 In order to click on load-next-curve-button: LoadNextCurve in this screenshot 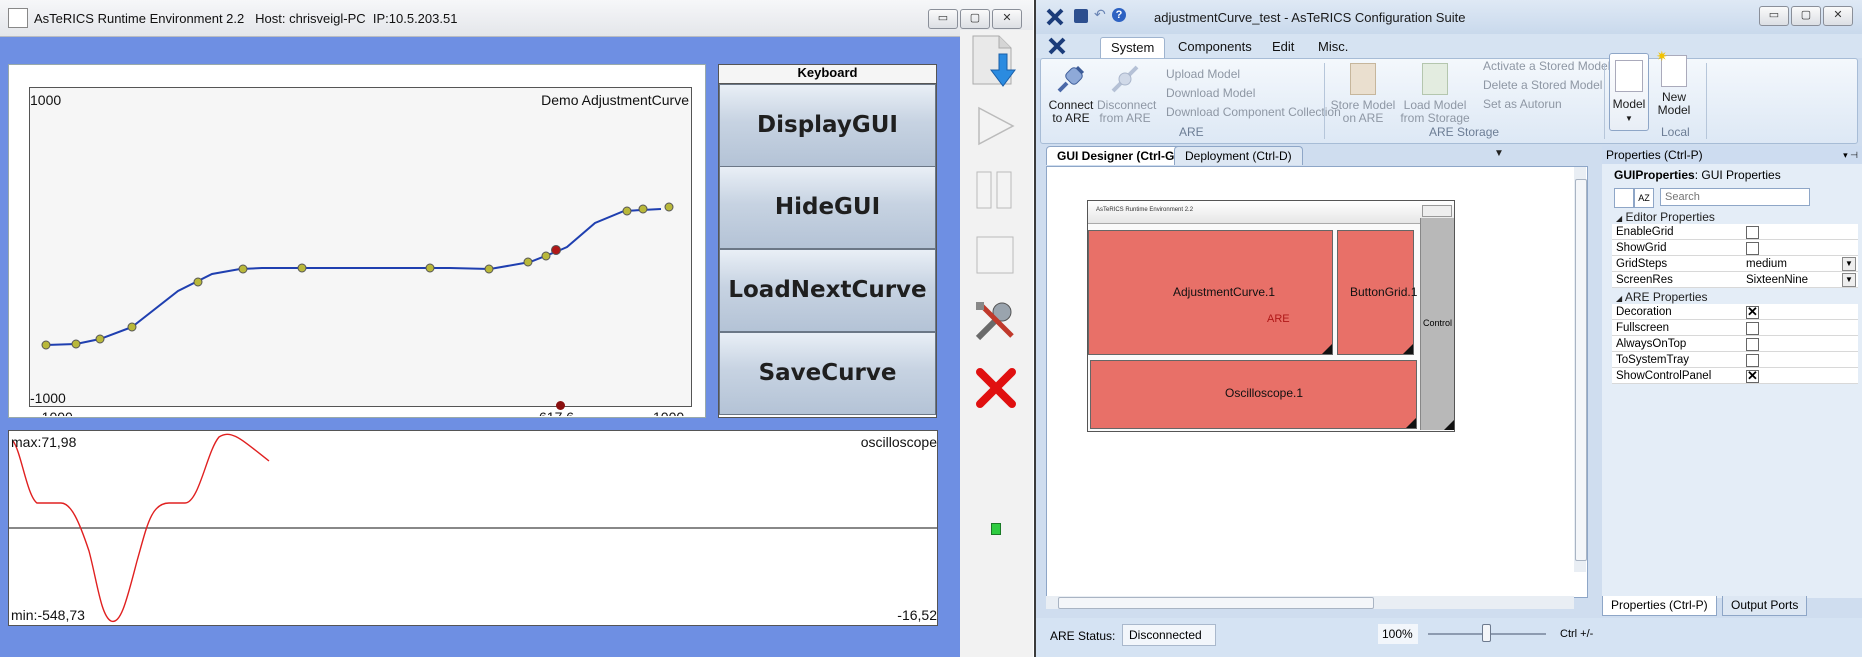, I will do `click(827, 290)`.